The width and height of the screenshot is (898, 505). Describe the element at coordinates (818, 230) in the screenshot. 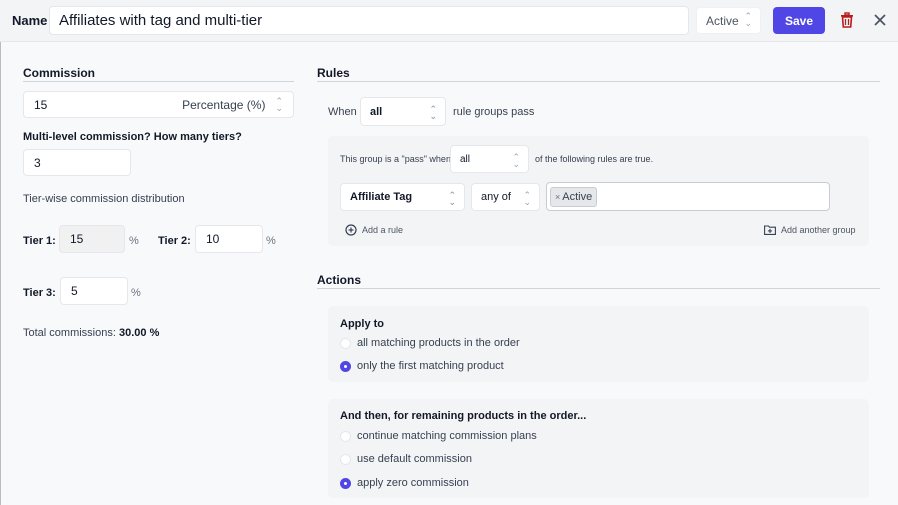

I see `add-group-label: Add another group` at that location.